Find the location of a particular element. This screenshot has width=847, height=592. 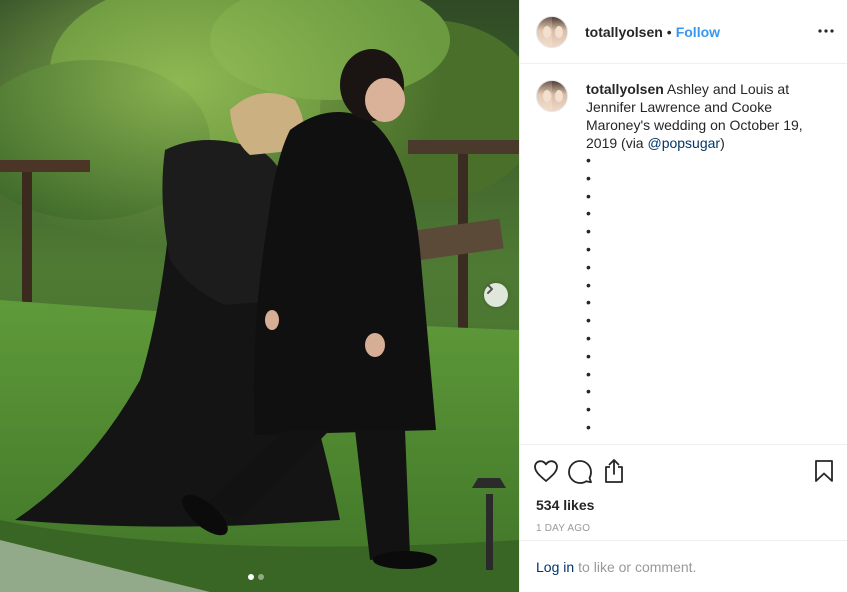

like-button is located at coordinates (546, 471).